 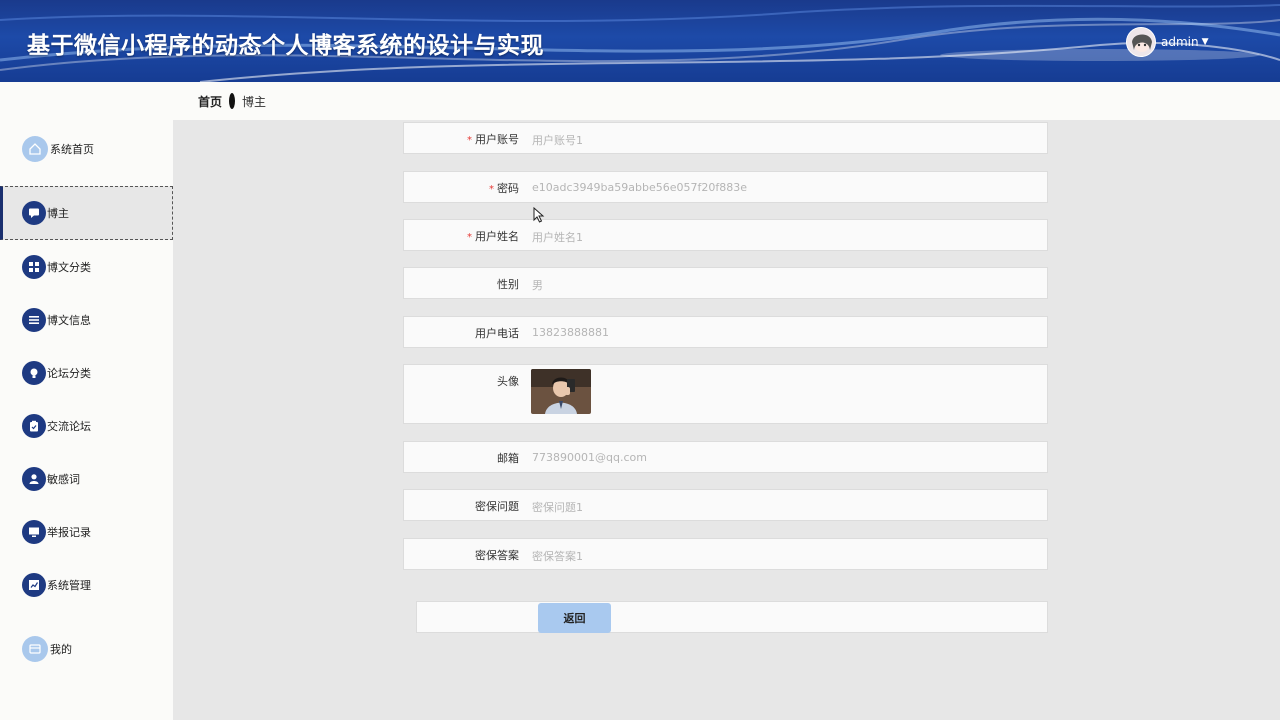 I want to click on home-icon, so click(x=35, y=149).